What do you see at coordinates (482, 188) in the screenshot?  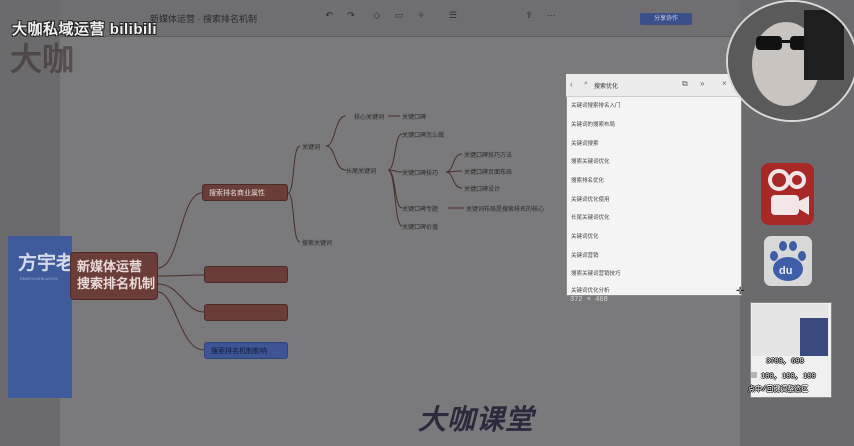 I see `mindmap-node-l5: 关键口碑设计` at bounding box center [482, 188].